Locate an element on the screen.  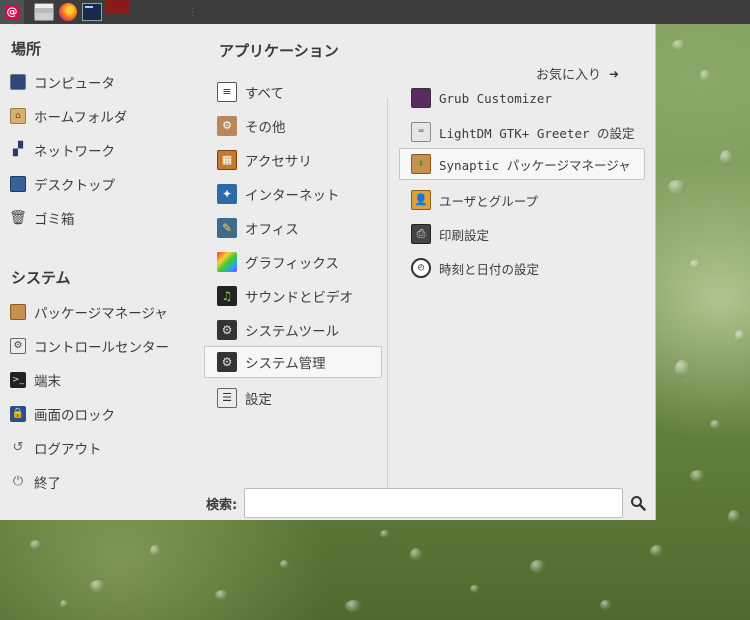
network-icon: ▞ is located at coordinates (18, 149).